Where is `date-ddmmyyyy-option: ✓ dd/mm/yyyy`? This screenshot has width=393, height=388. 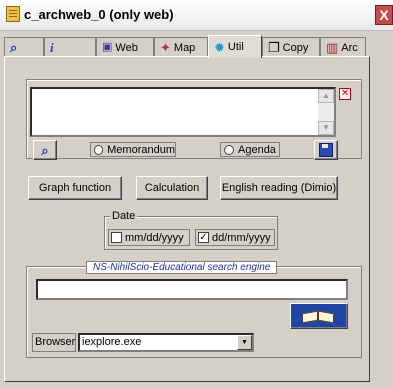
date-ddmmyyyy-option: ✓ dd/mm/yyyy is located at coordinates (235, 237).